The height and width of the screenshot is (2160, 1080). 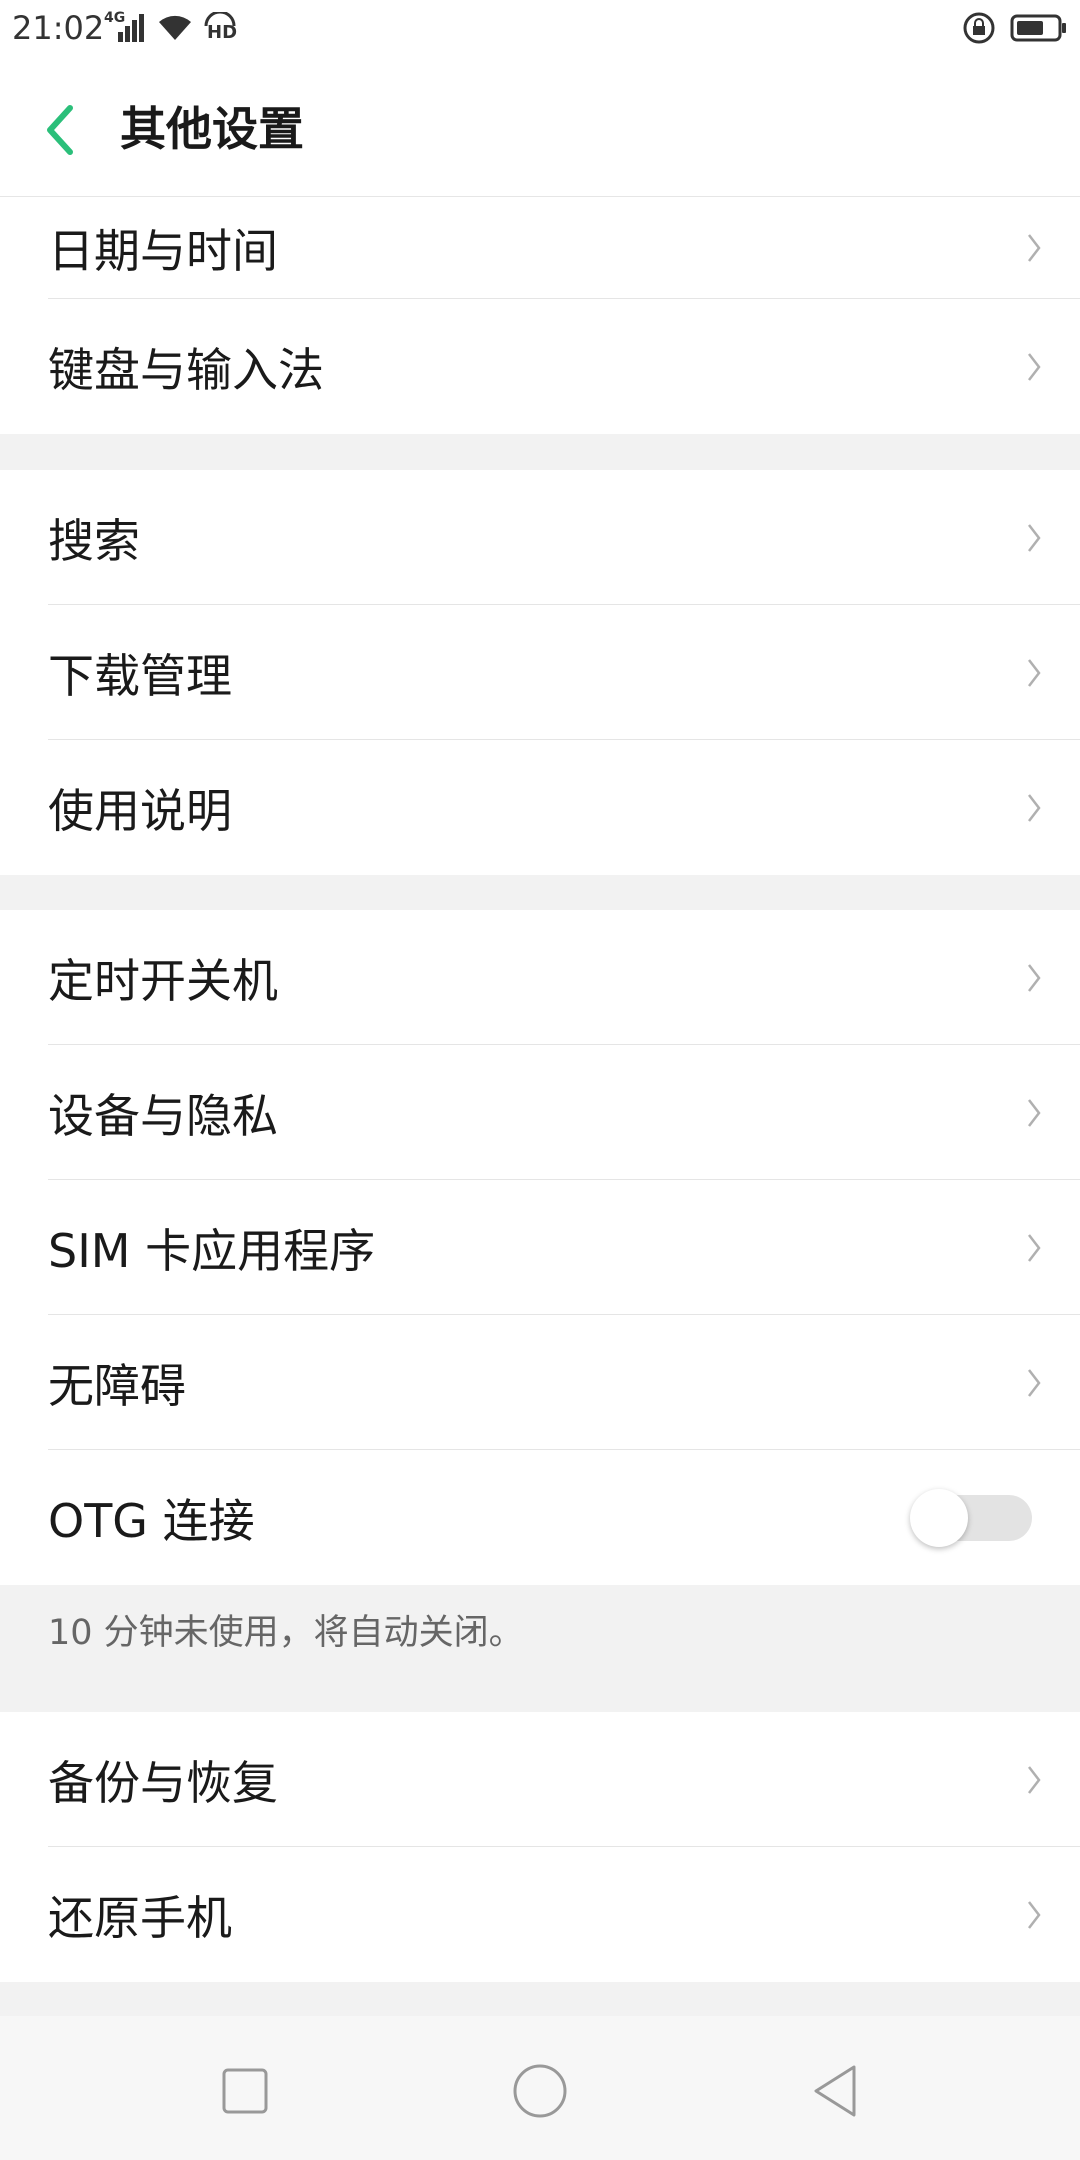 I want to click on settings-item-otg: OTG 连接, so click(x=540, y=1517).